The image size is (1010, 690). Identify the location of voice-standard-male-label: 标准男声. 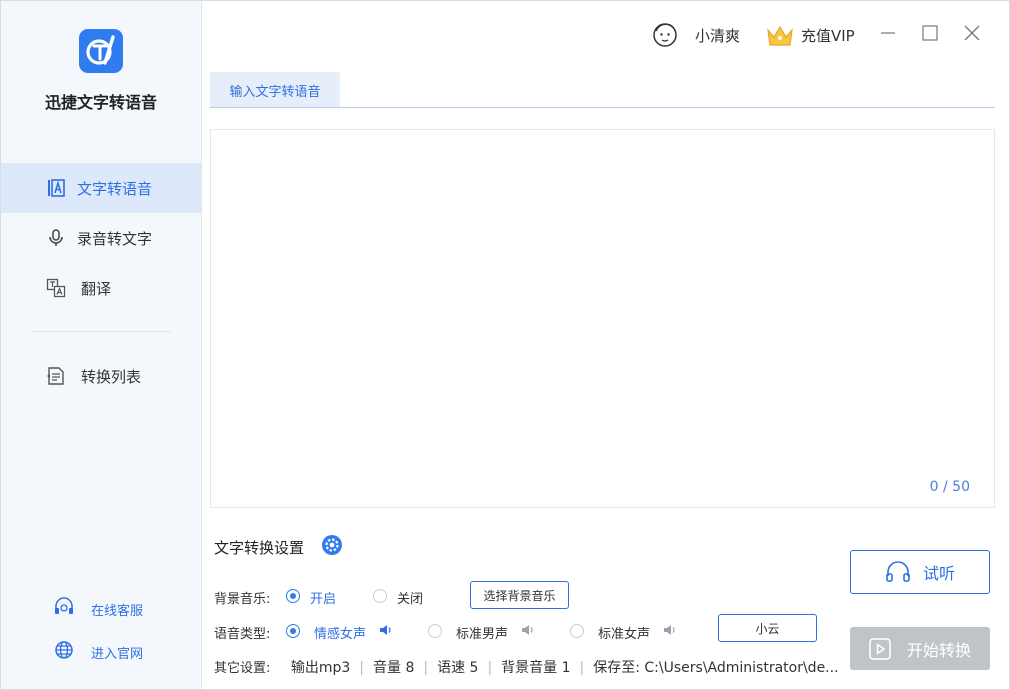
(482, 632).